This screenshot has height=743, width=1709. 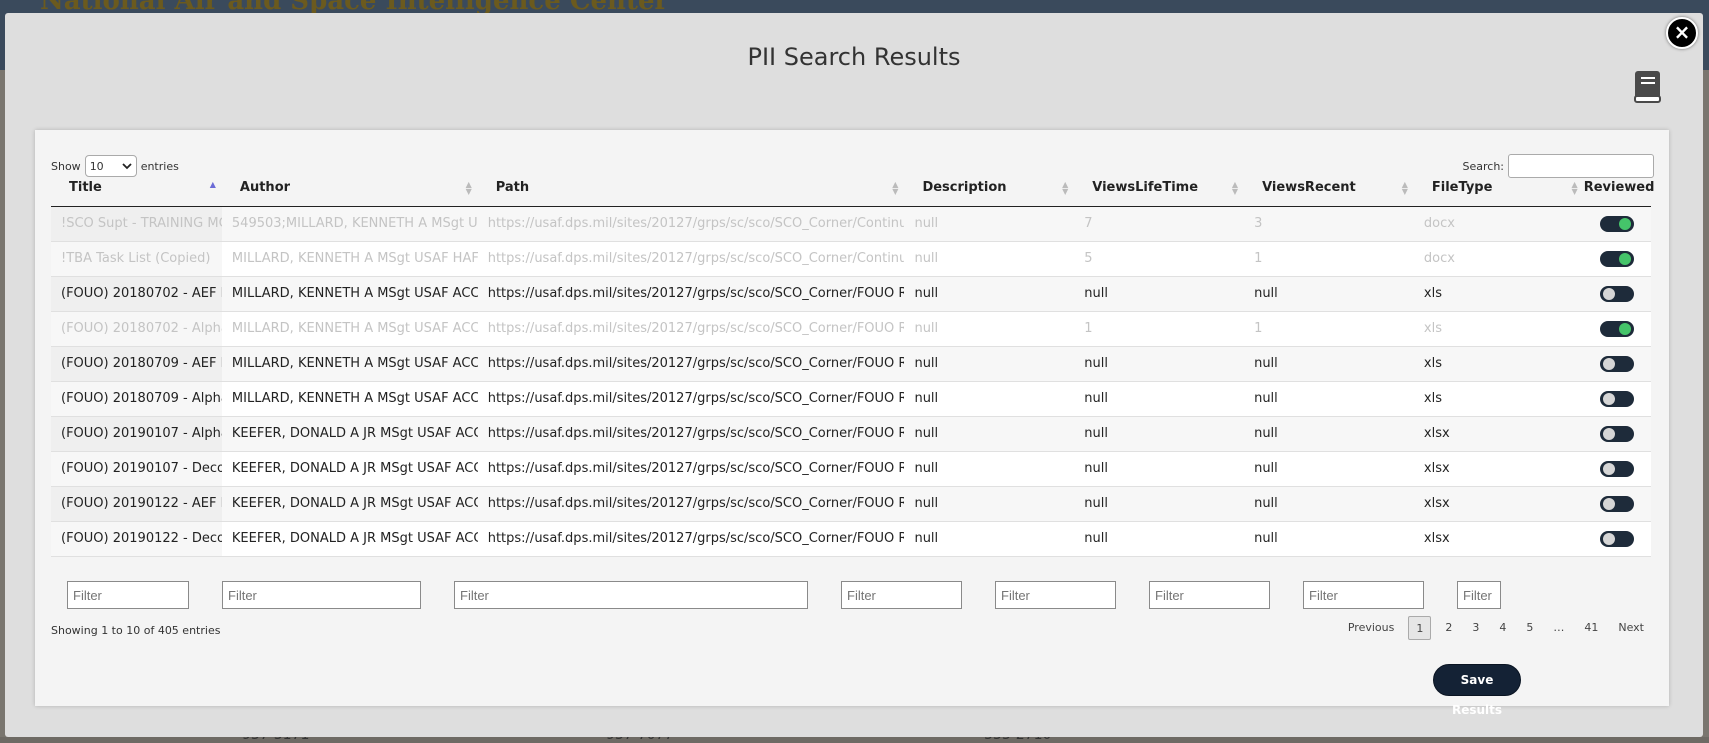 What do you see at coordinates (901, 595) in the screenshot?
I see `description-filter-input` at bounding box center [901, 595].